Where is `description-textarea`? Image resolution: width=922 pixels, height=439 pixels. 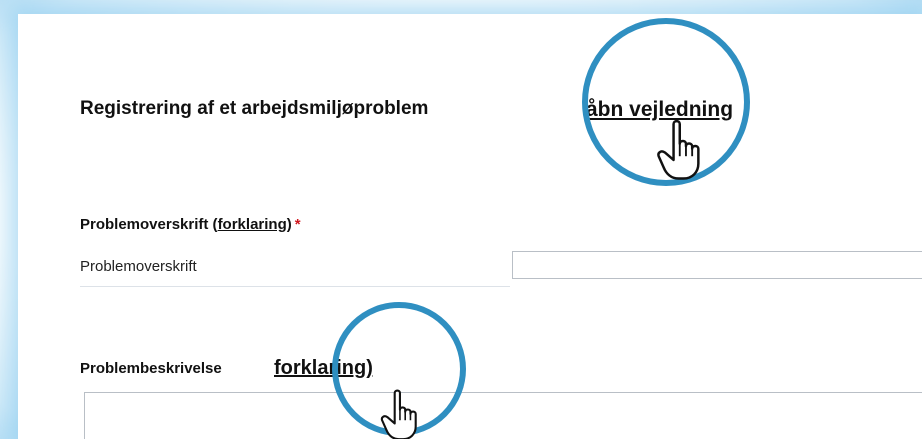 description-textarea is located at coordinates (503, 415).